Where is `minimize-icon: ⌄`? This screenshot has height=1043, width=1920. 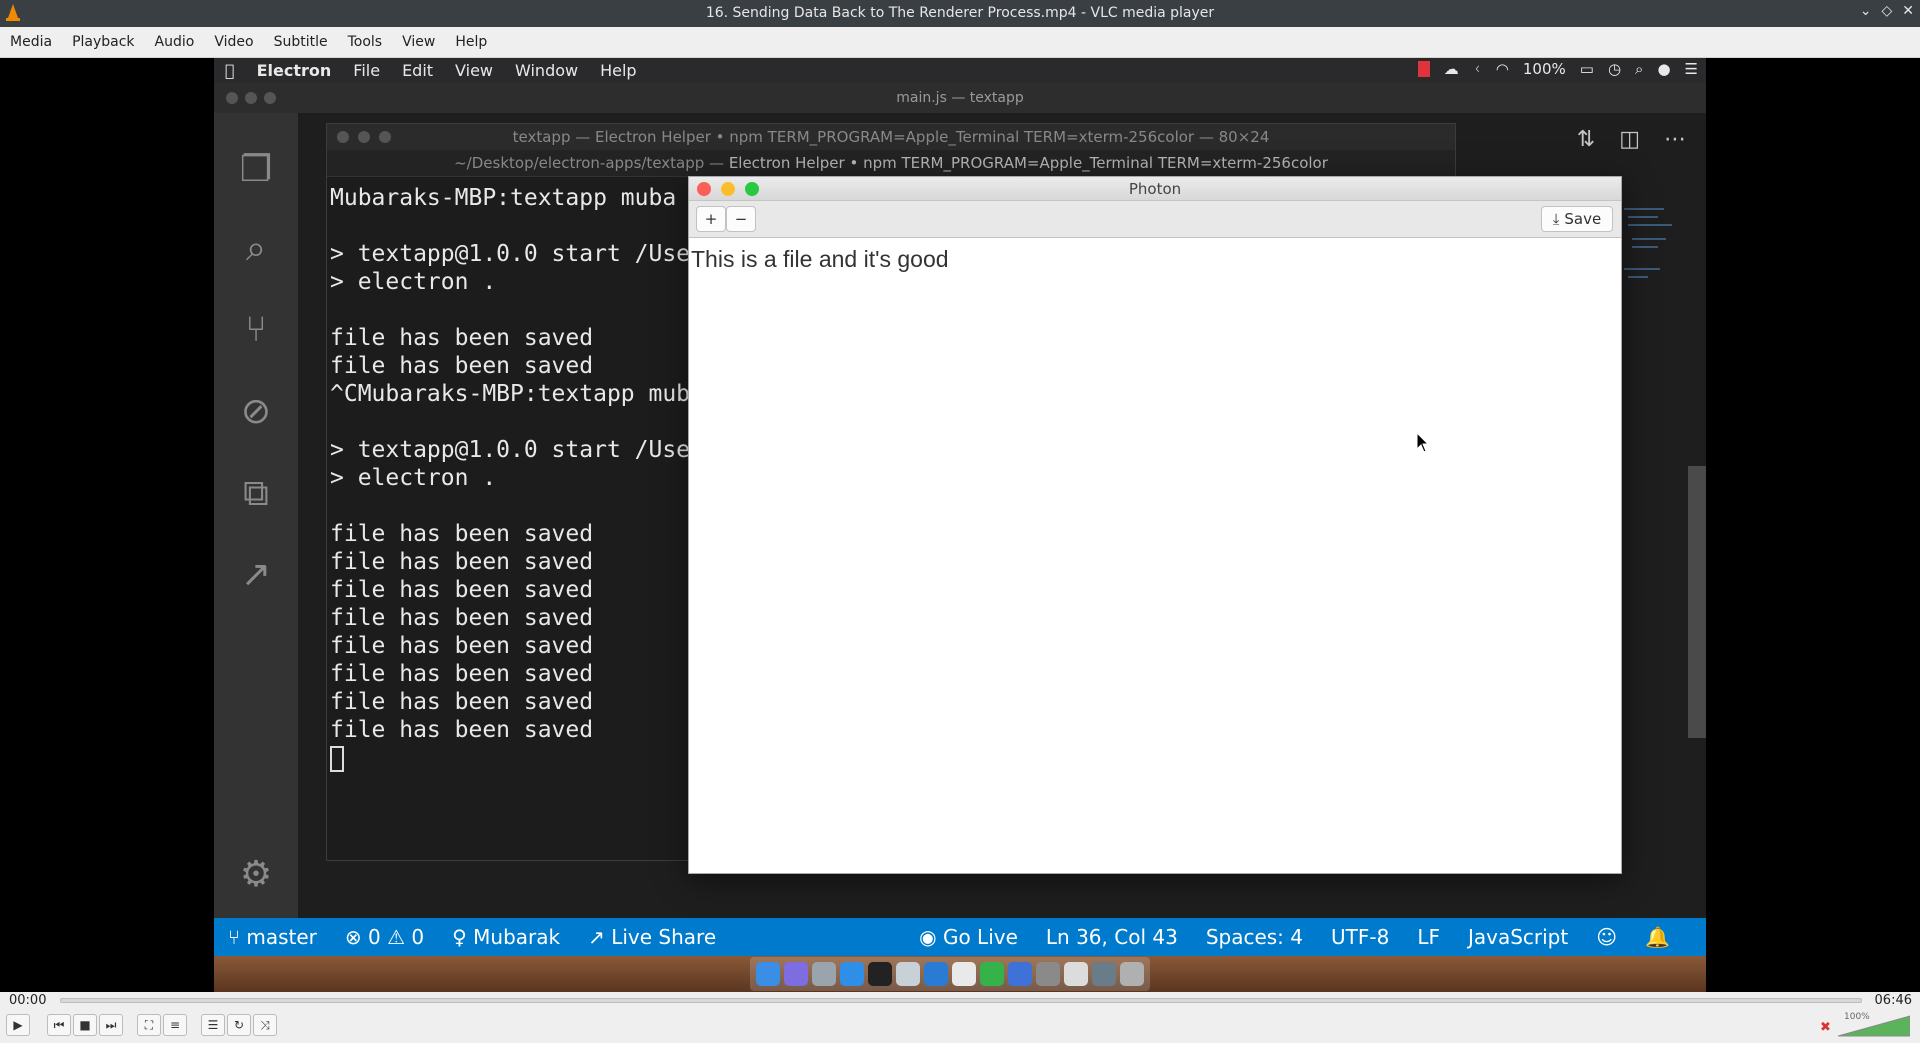 minimize-icon: ⌄ is located at coordinates (1866, 11).